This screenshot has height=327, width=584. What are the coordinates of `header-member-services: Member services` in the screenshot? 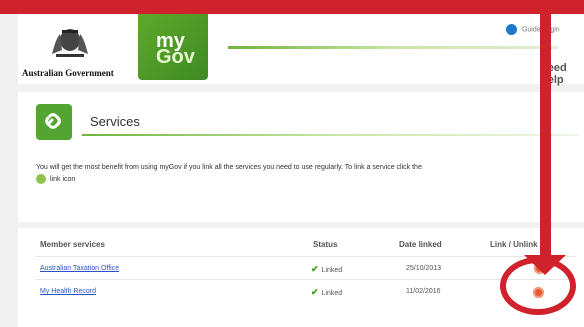 It's located at (72, 244).